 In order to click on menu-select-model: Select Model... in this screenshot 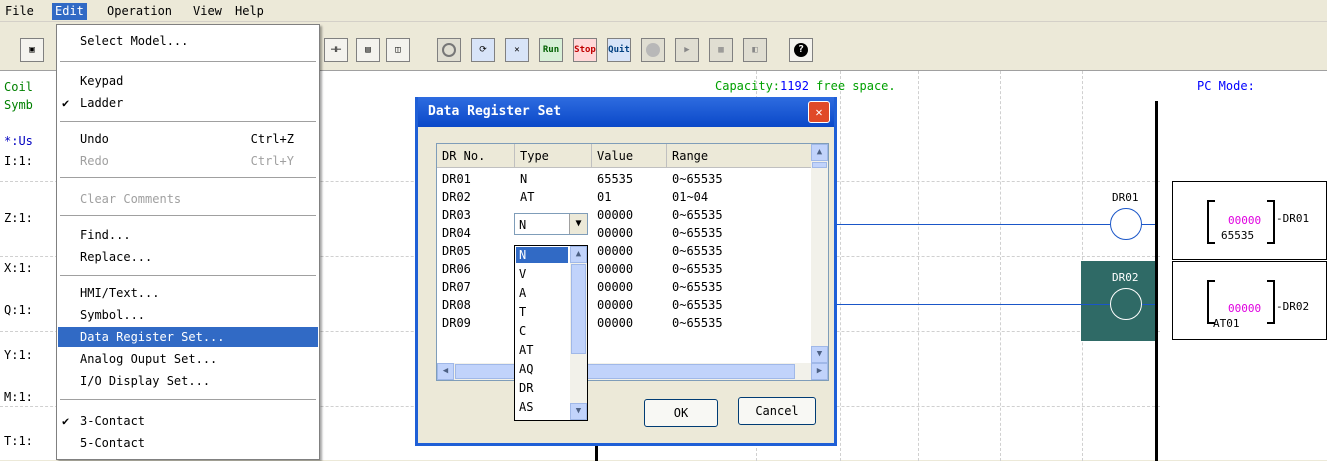, I will do `click(188, 41)`.